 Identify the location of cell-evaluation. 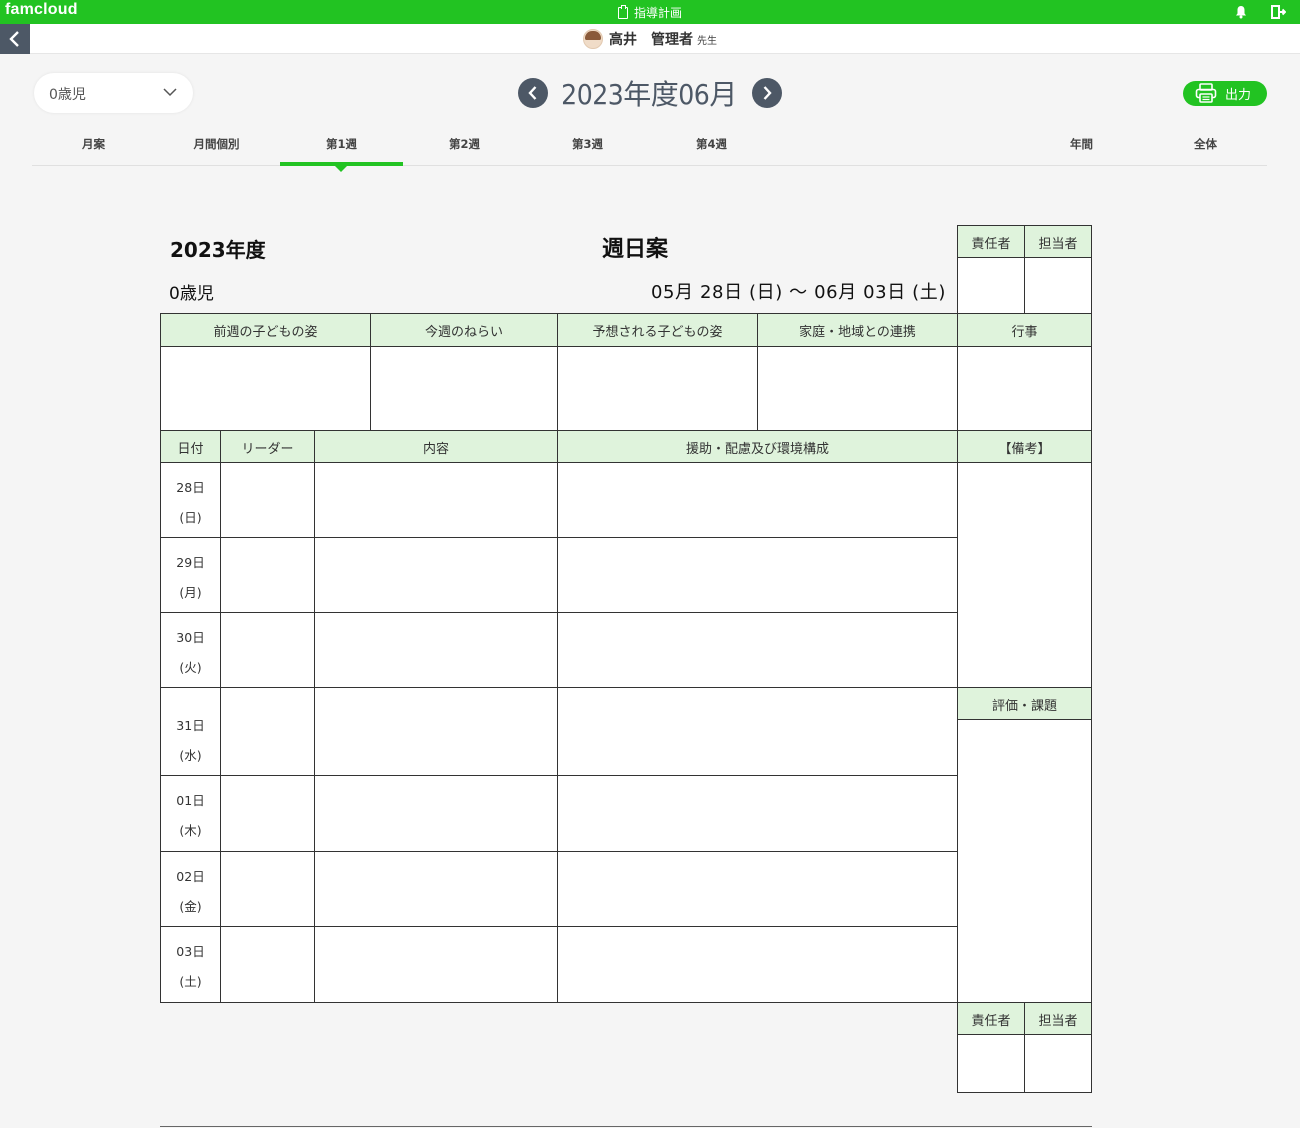
(1024, 861).